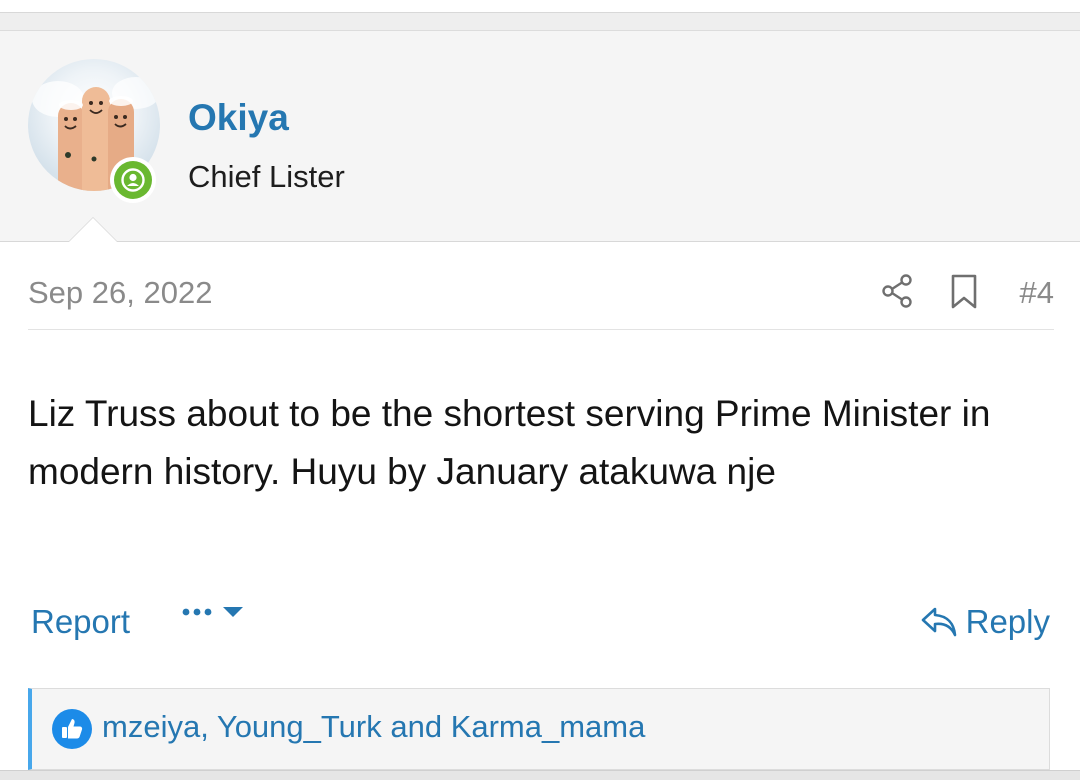 The image size is (1080, 780). What do you see at coordinates (541, 300) in the screenshot?
I see `post-meta-row: Sep 26, 2022 #4` at bounding box center [541, 300].